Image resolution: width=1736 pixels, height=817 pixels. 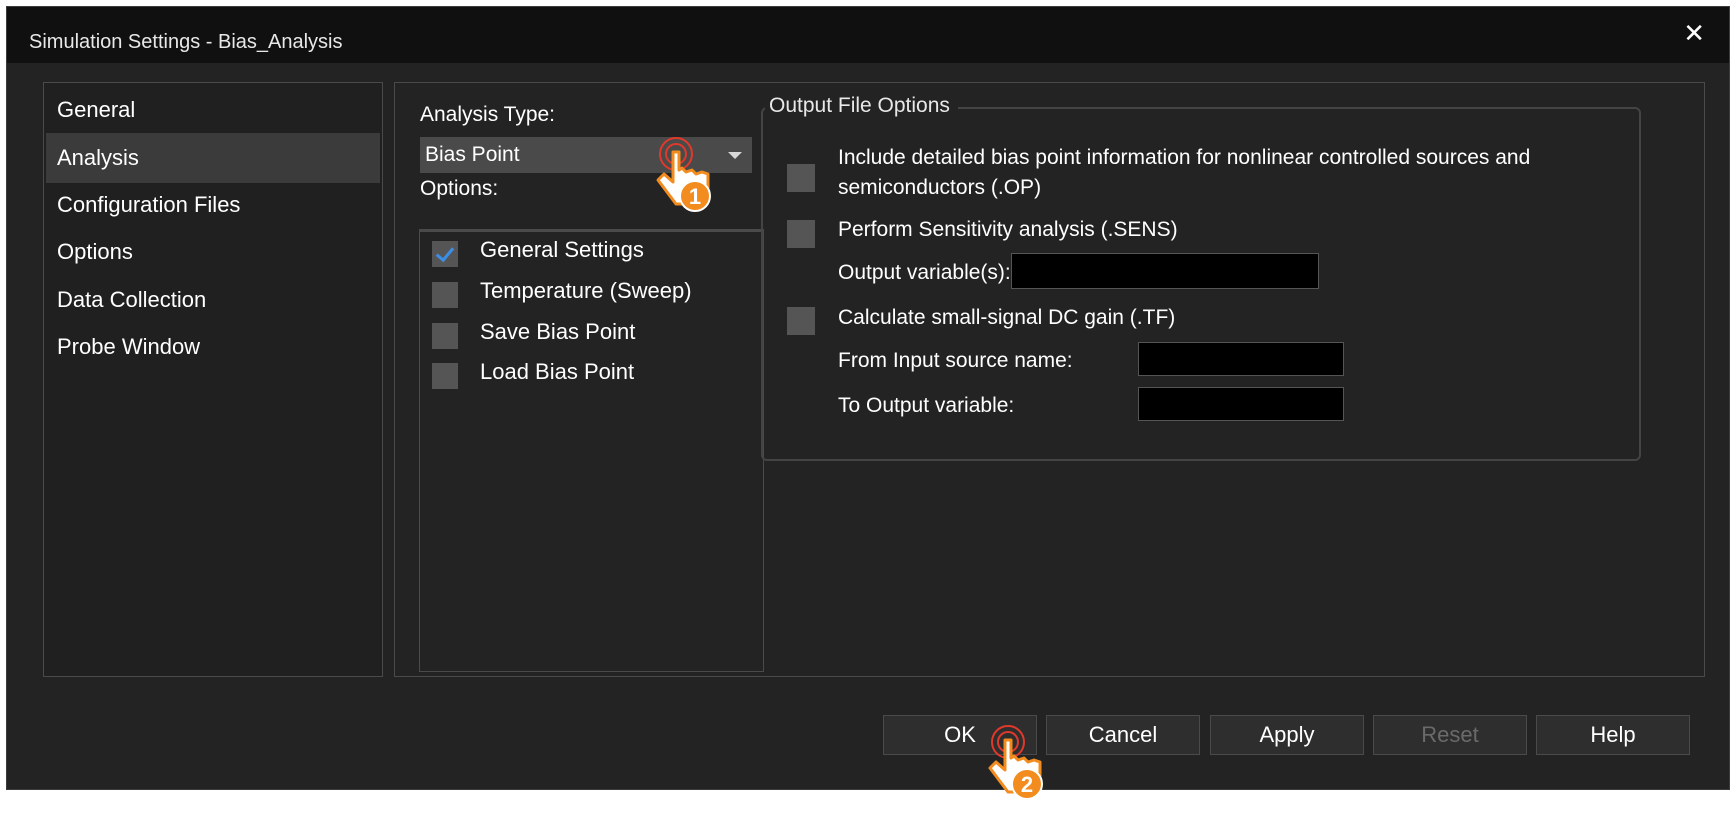 What do you see at coordinates (926, 405) in the screenshot?
I see `to-output-variable-label: To Output variable:` at bounding box center [926, 405].